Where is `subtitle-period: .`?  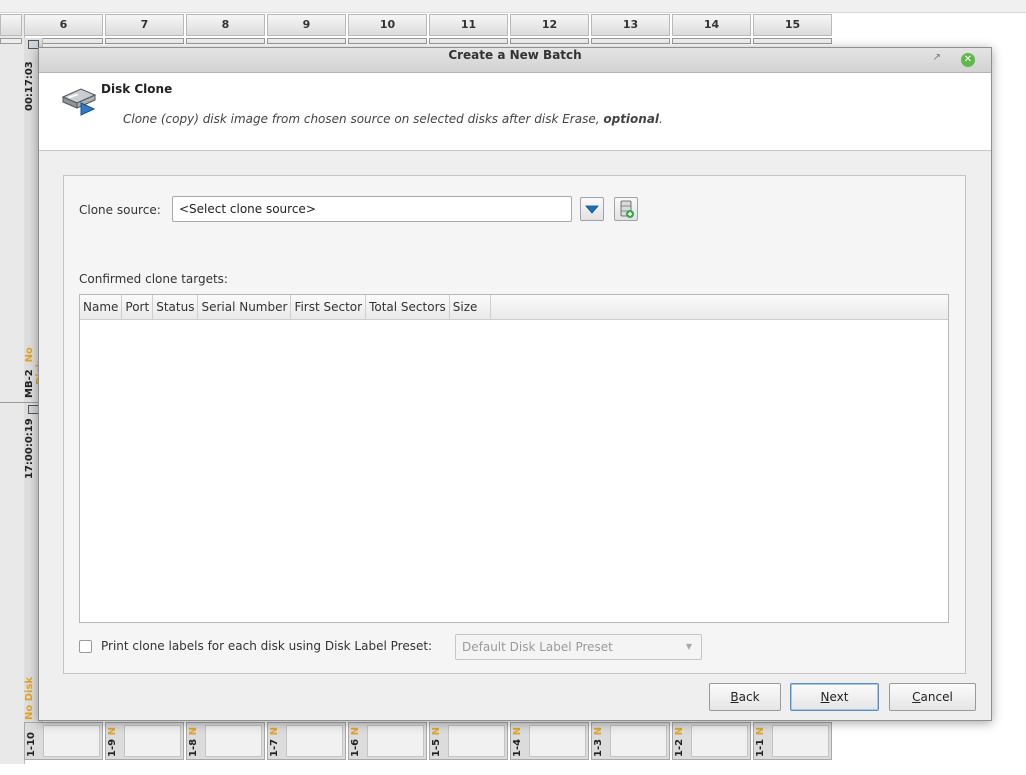 subtitle-period: . is located at coordinates (661, 119).